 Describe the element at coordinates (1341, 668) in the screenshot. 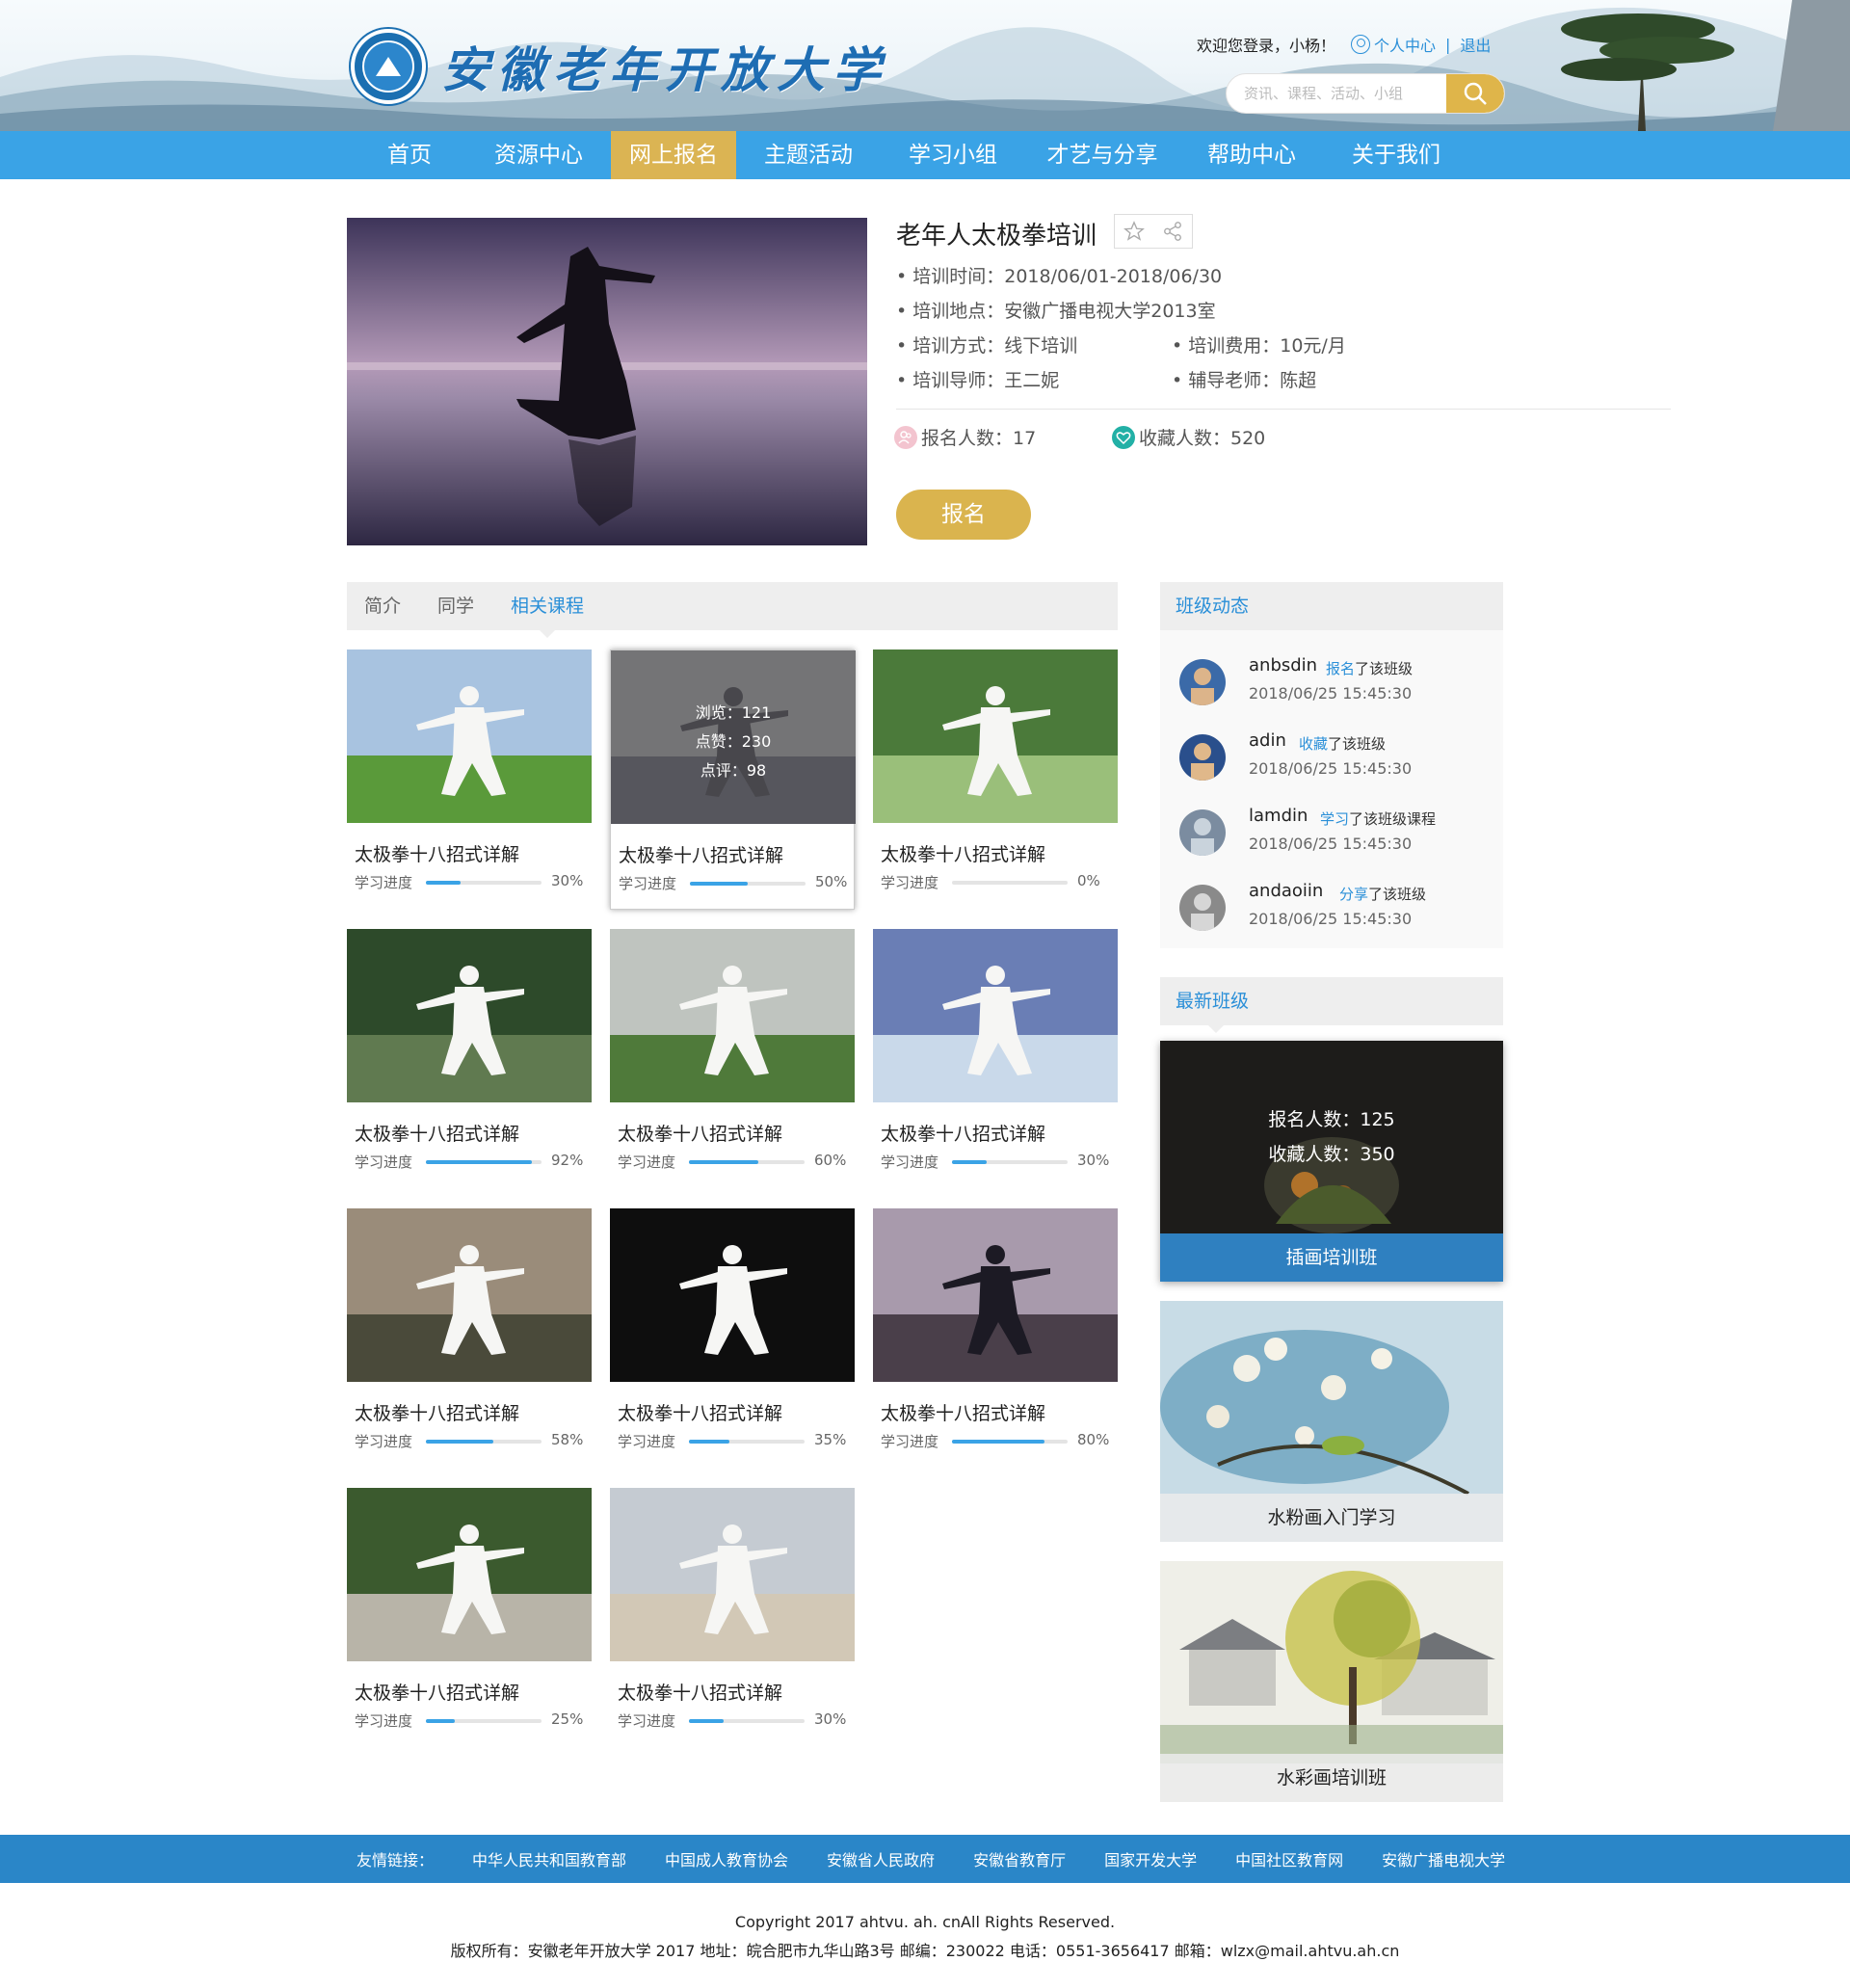

I see `activity-verb: 报名` at that location.